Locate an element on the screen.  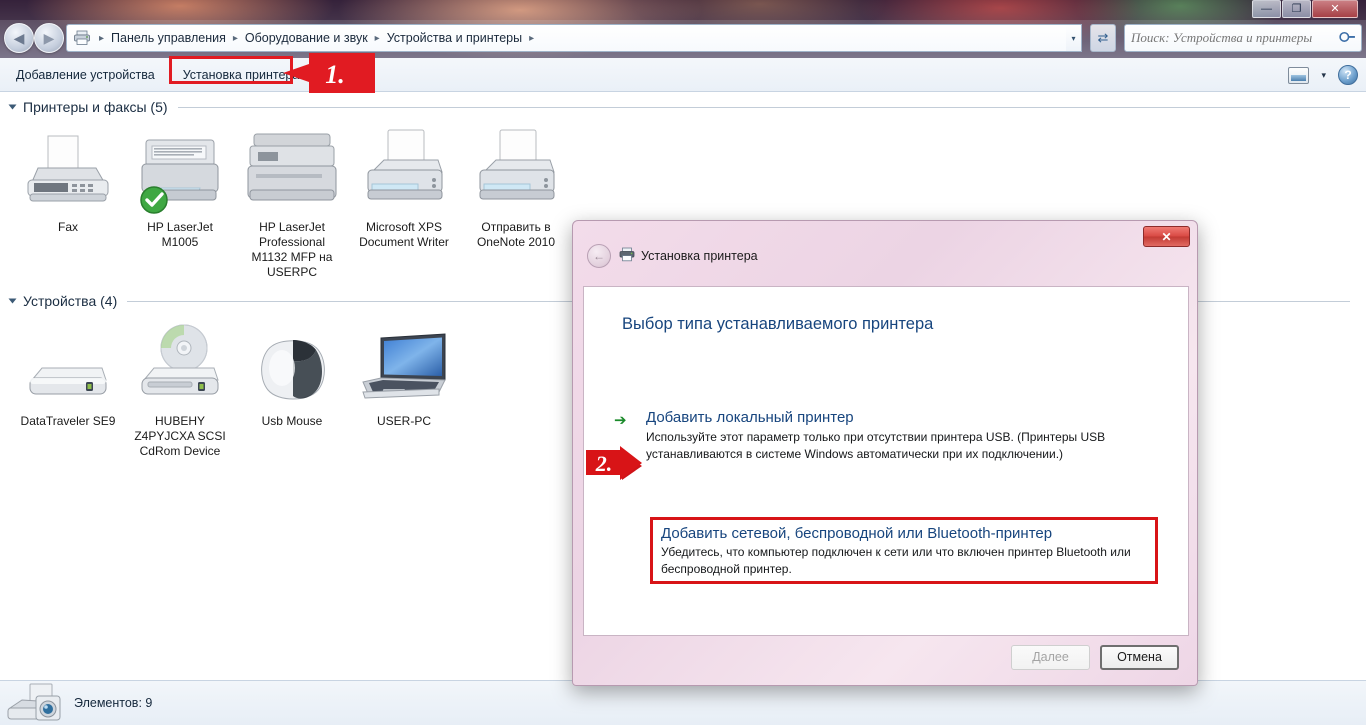
preview-pane-icon is located at coordinates (1299, 75).